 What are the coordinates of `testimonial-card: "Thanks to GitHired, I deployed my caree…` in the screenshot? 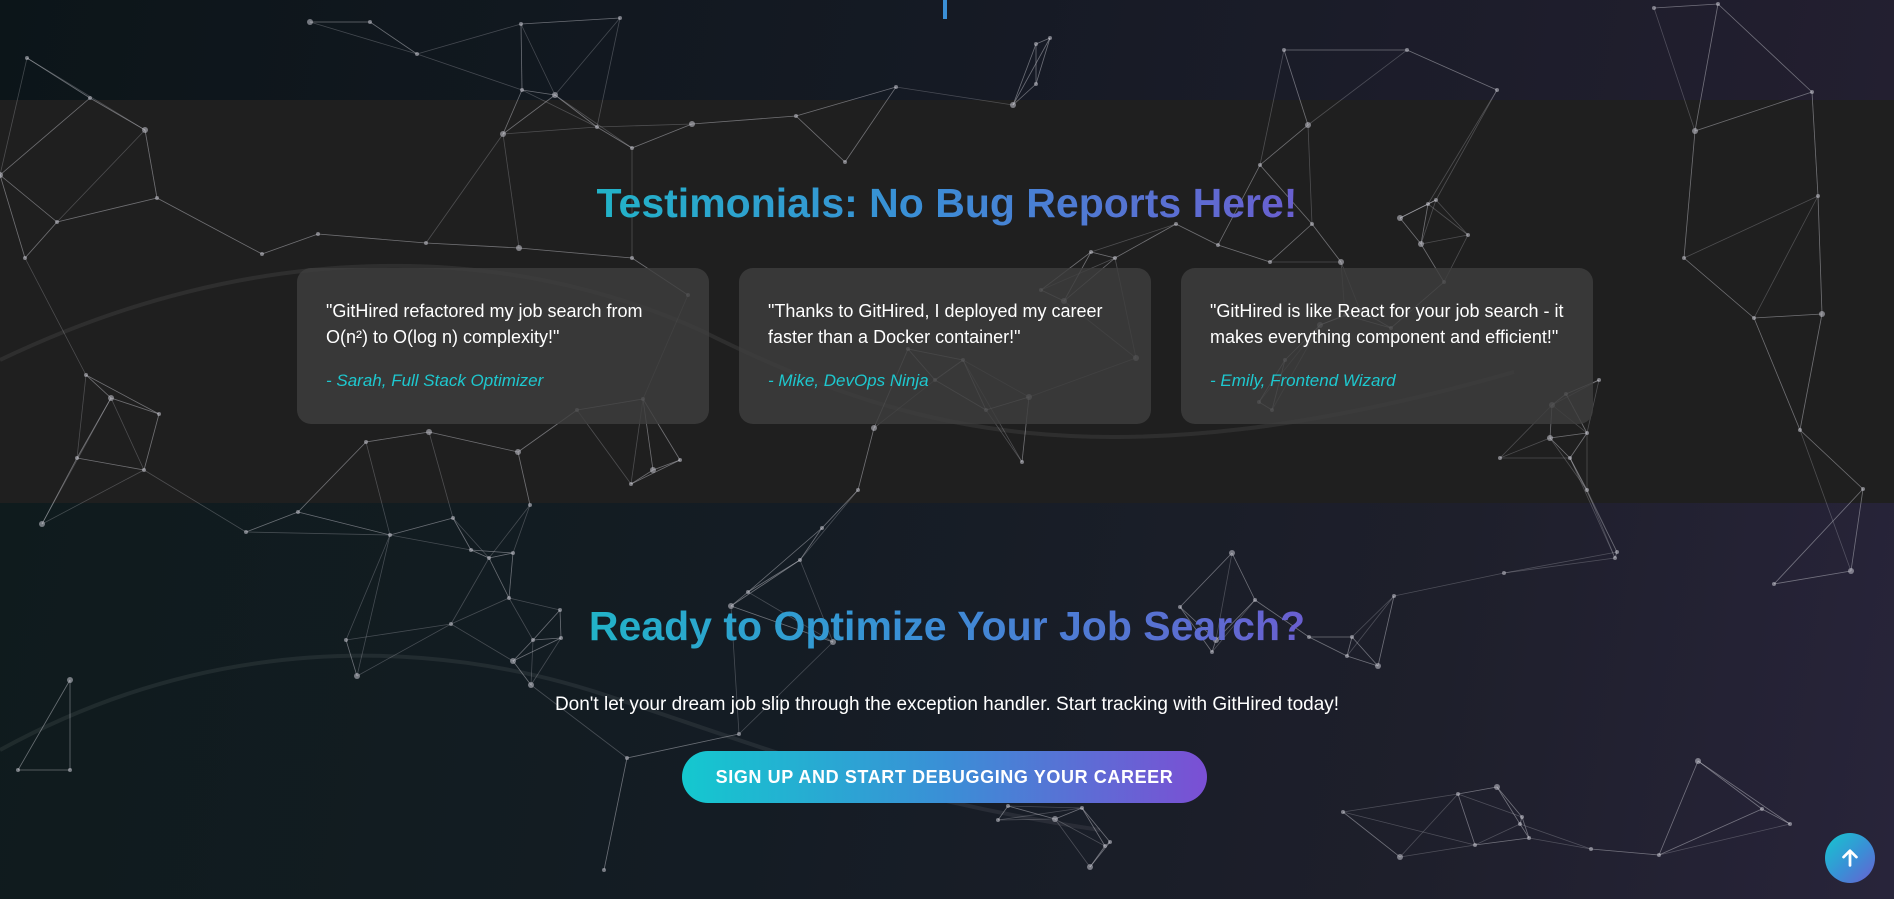 It's located at (945, 346).